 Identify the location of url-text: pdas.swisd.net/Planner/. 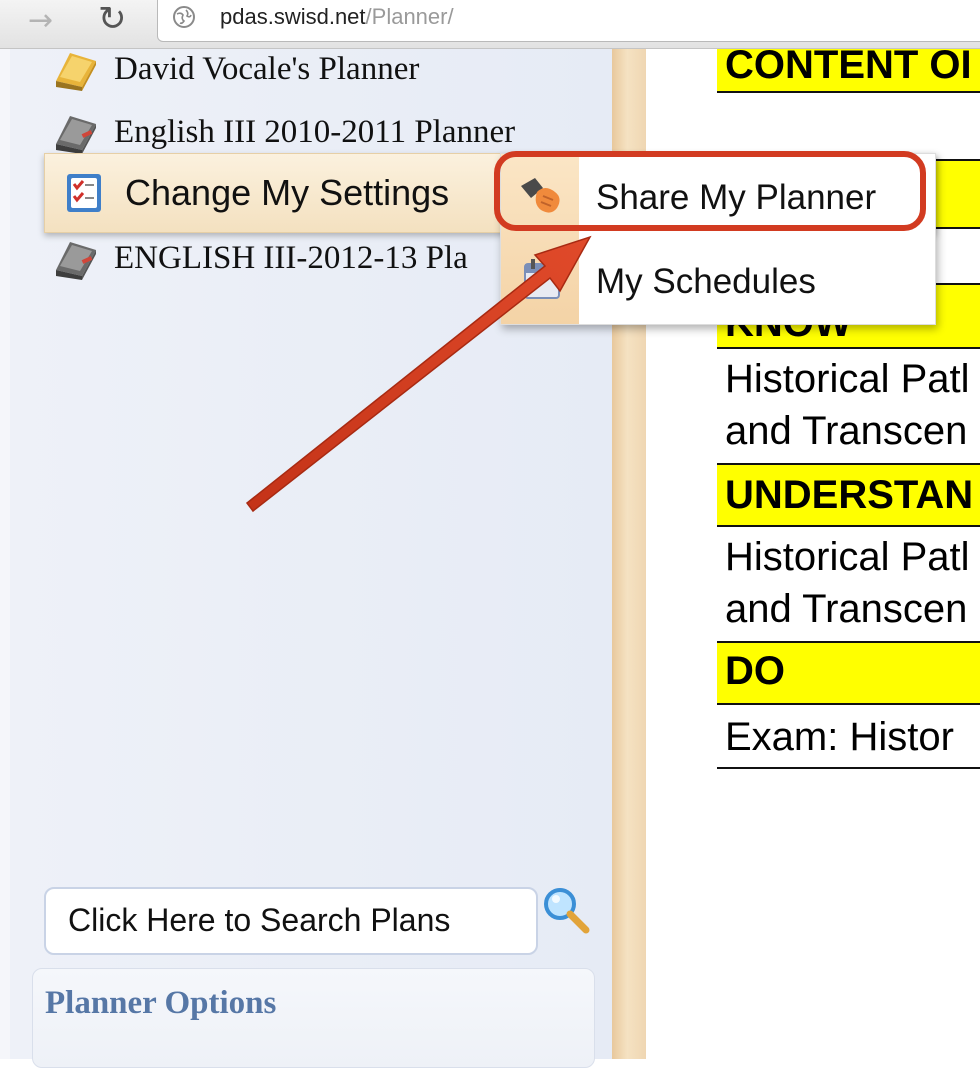
(337, 16).